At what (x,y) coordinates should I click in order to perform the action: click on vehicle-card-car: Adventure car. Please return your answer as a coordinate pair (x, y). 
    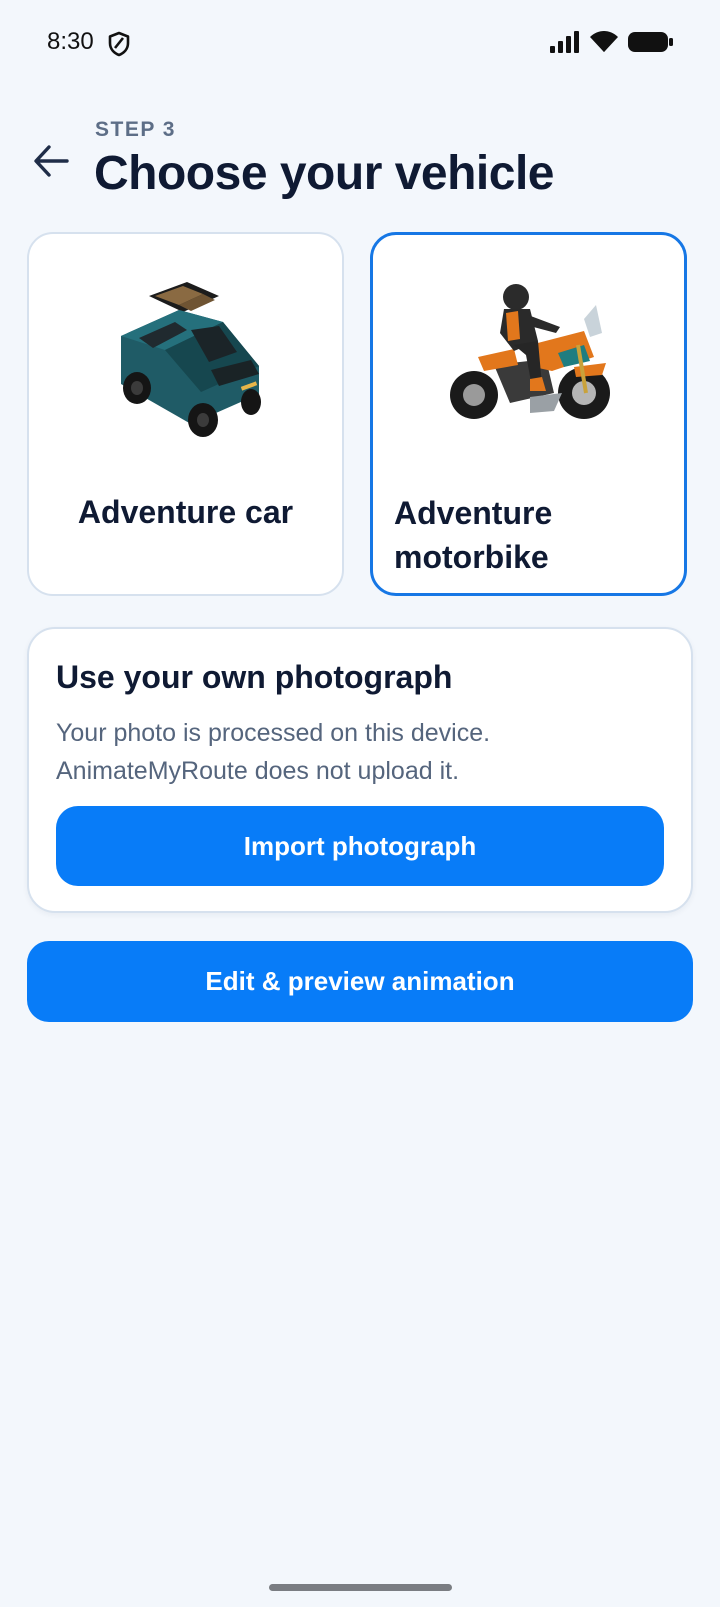
    Looking at the image, I should click on (185, 414).